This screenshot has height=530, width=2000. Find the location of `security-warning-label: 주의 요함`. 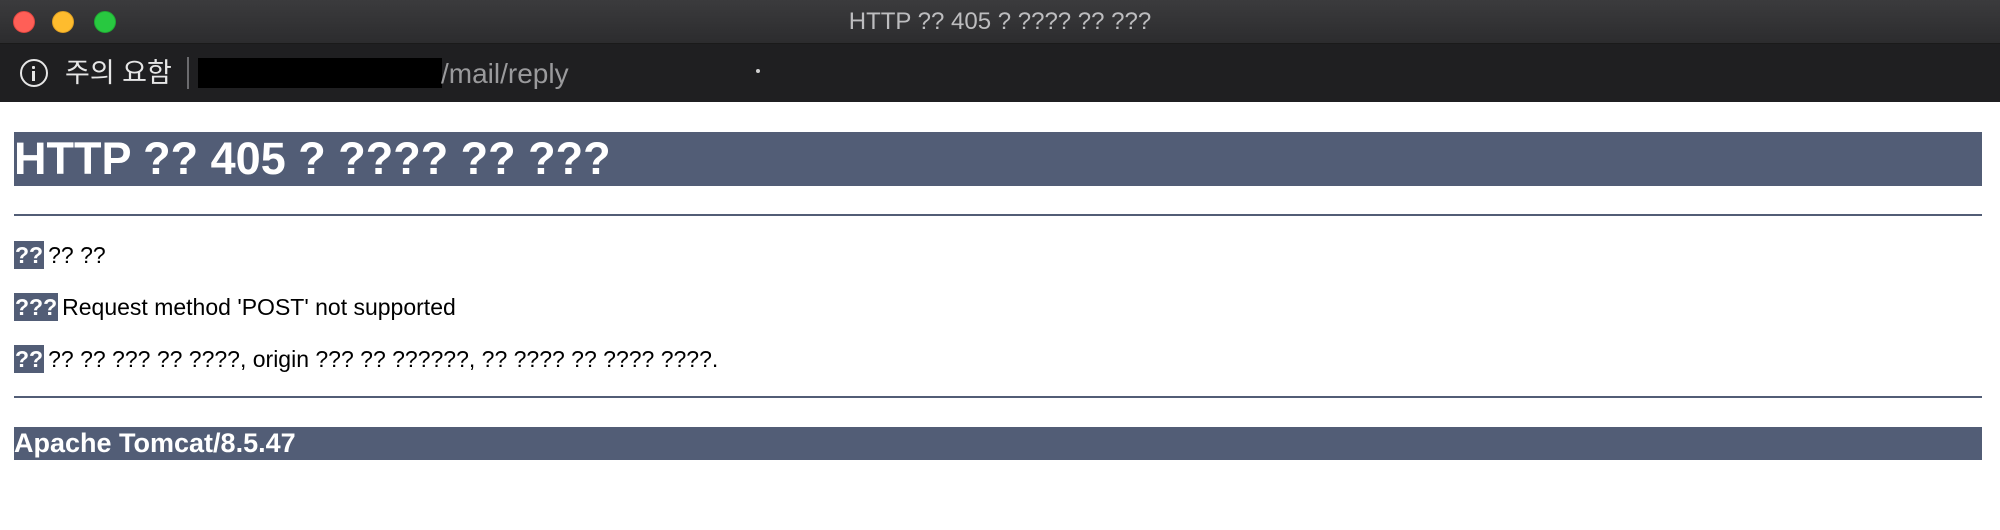

security-warning-label: 주의 요함 is located at coordinates (118, 73).